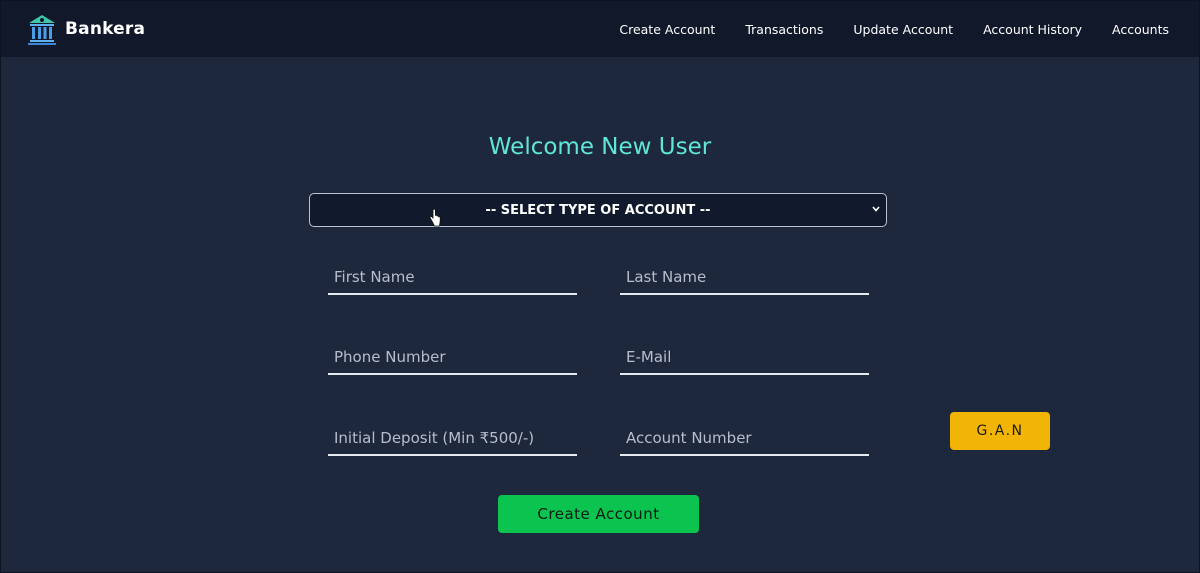  I want to click on account-number-input, so click(744, 439).